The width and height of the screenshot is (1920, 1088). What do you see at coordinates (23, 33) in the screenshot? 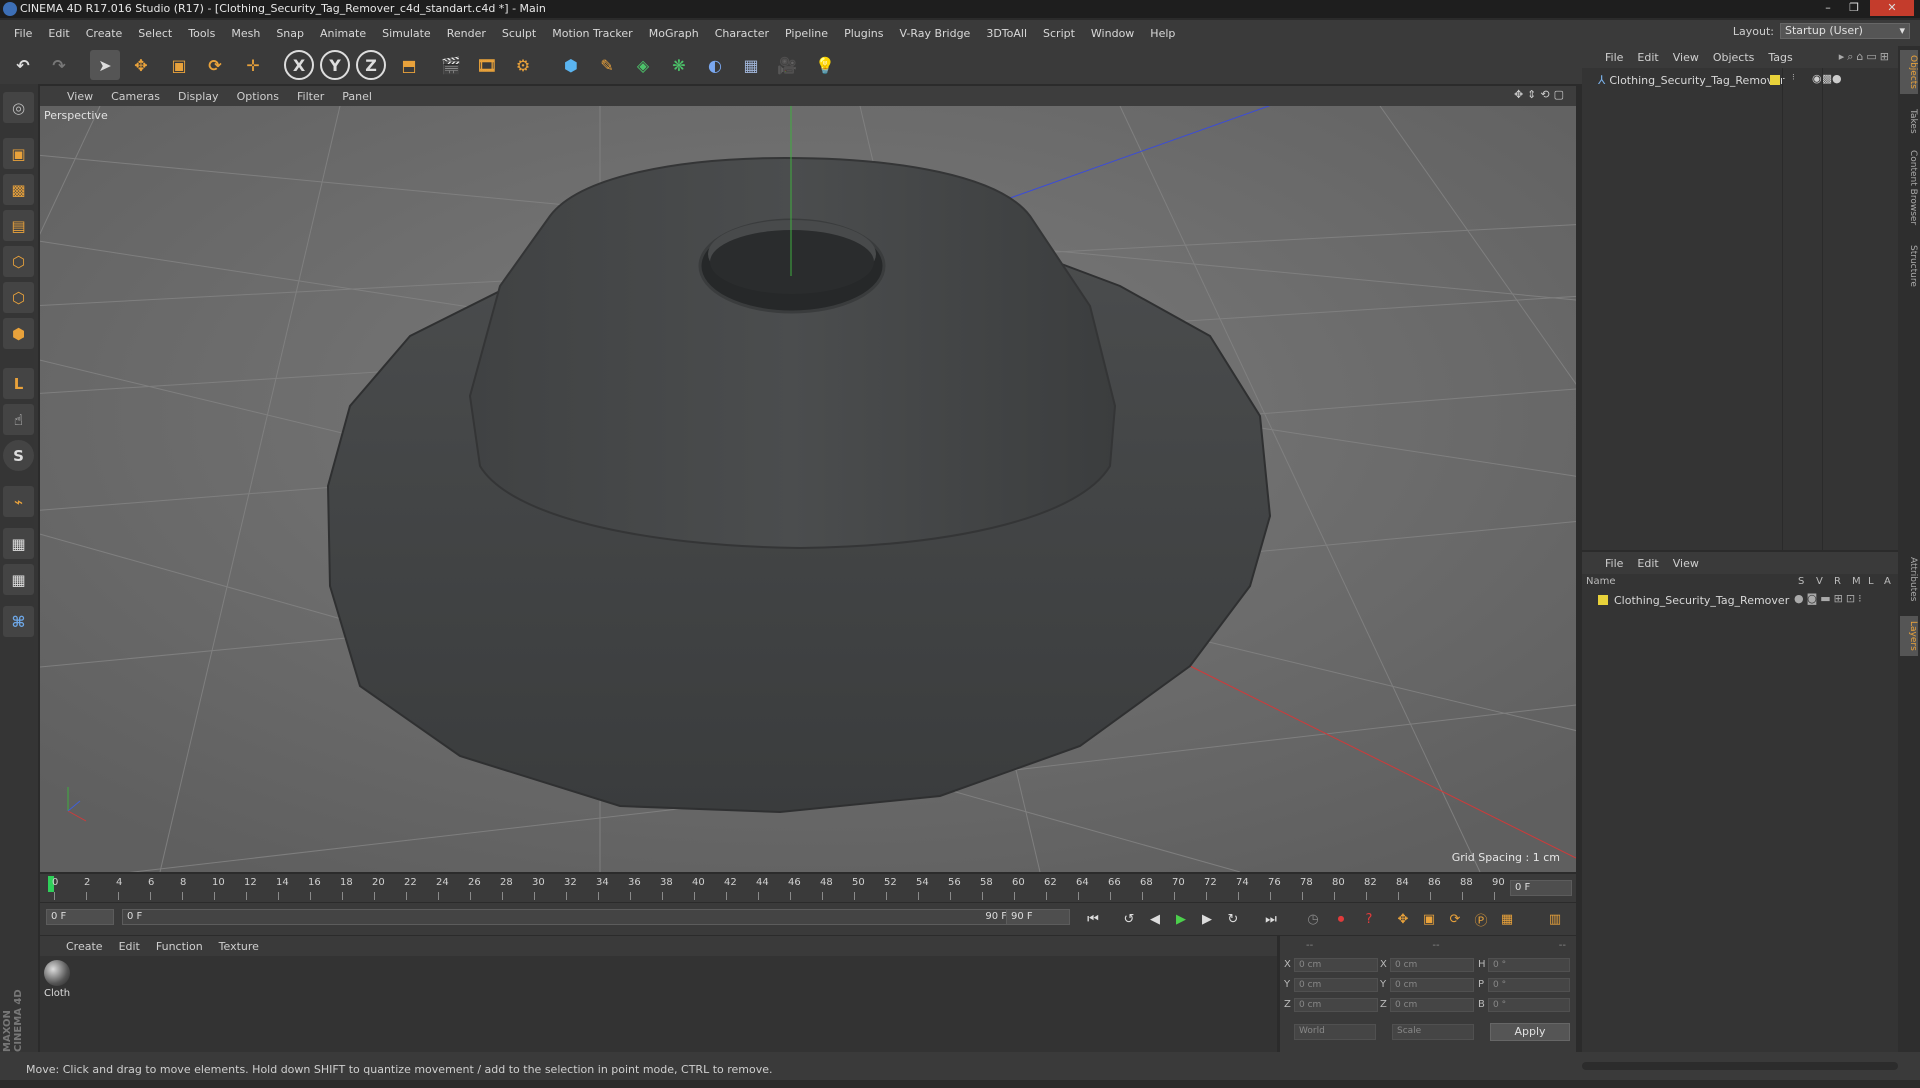
I see `menu-file: File` at bounding box center [23, 33].